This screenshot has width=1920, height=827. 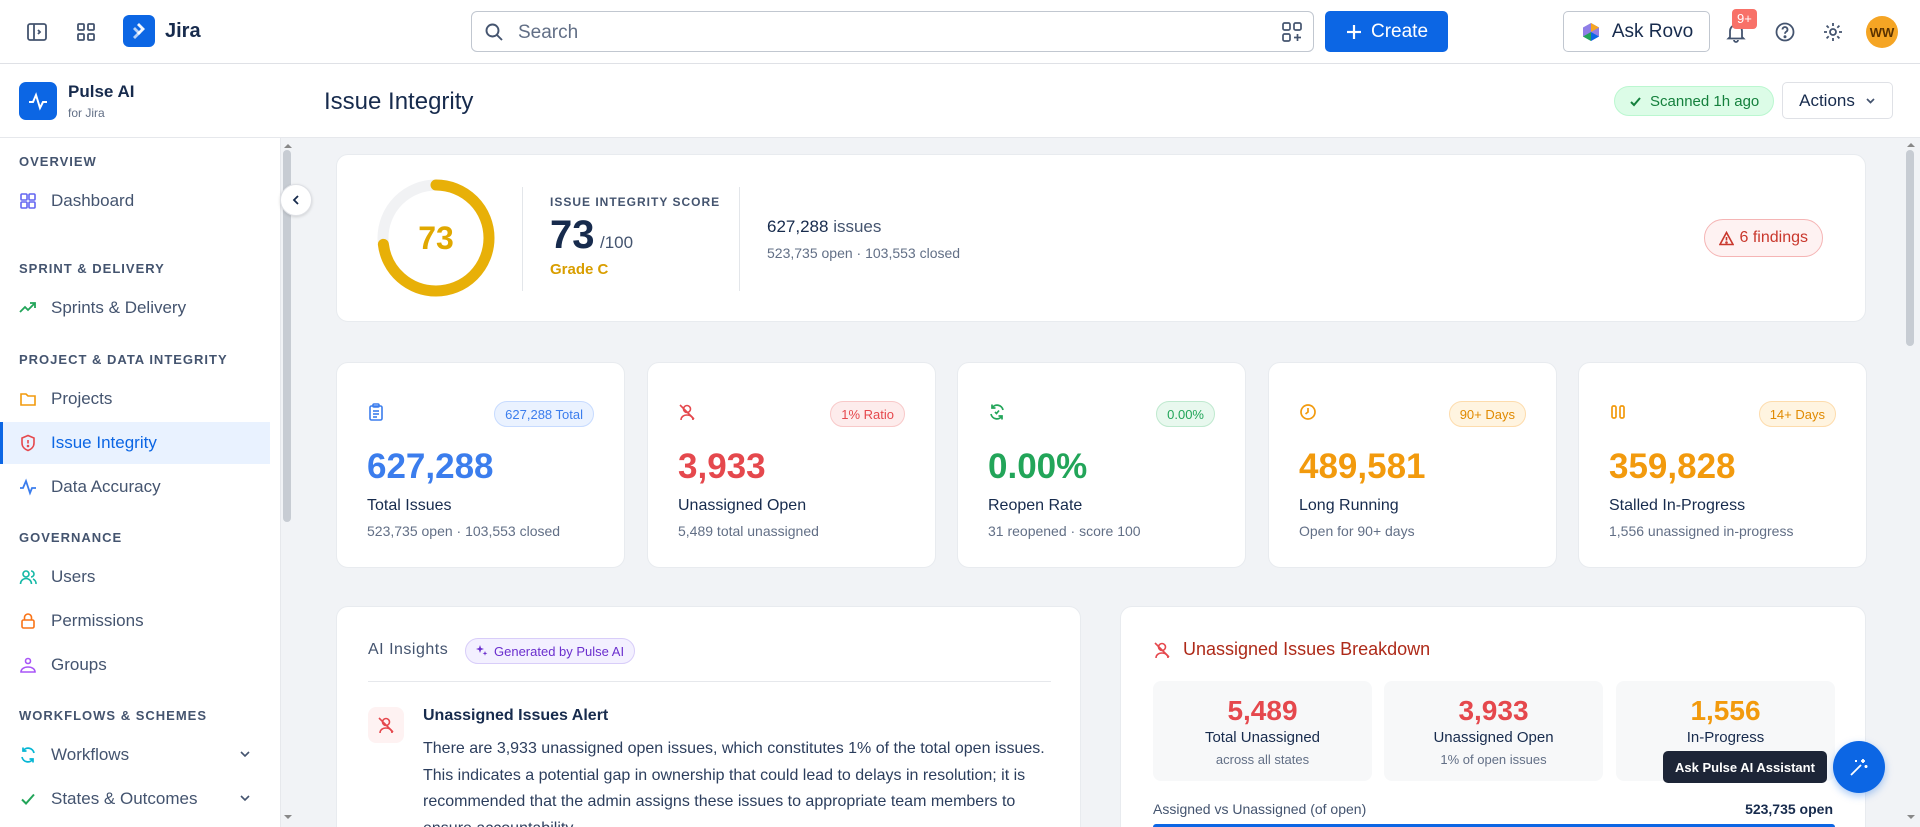 I want to click on sparkle-icon, so click(x=482, y=650).